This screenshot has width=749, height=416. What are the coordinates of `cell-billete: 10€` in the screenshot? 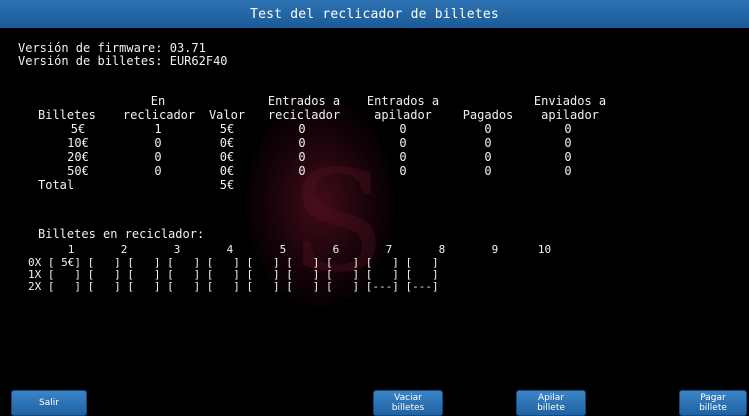 It's located at (78, 143).